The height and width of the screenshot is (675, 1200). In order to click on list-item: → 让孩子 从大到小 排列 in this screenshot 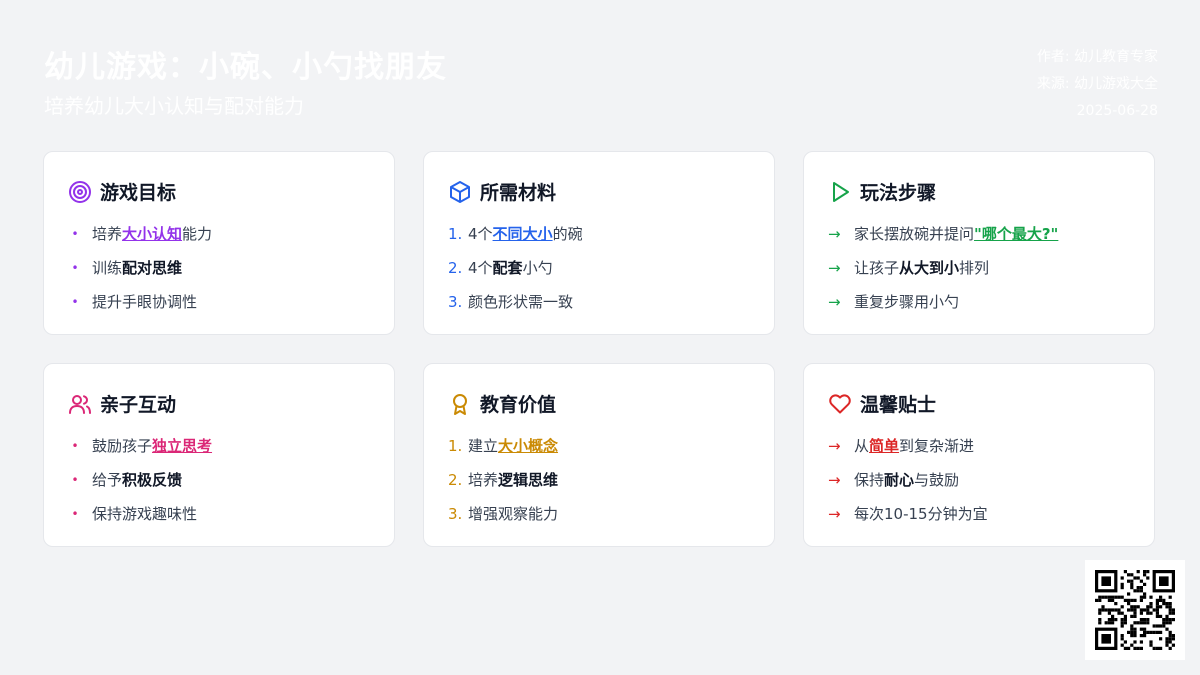, I will do `click(943, 273)`.